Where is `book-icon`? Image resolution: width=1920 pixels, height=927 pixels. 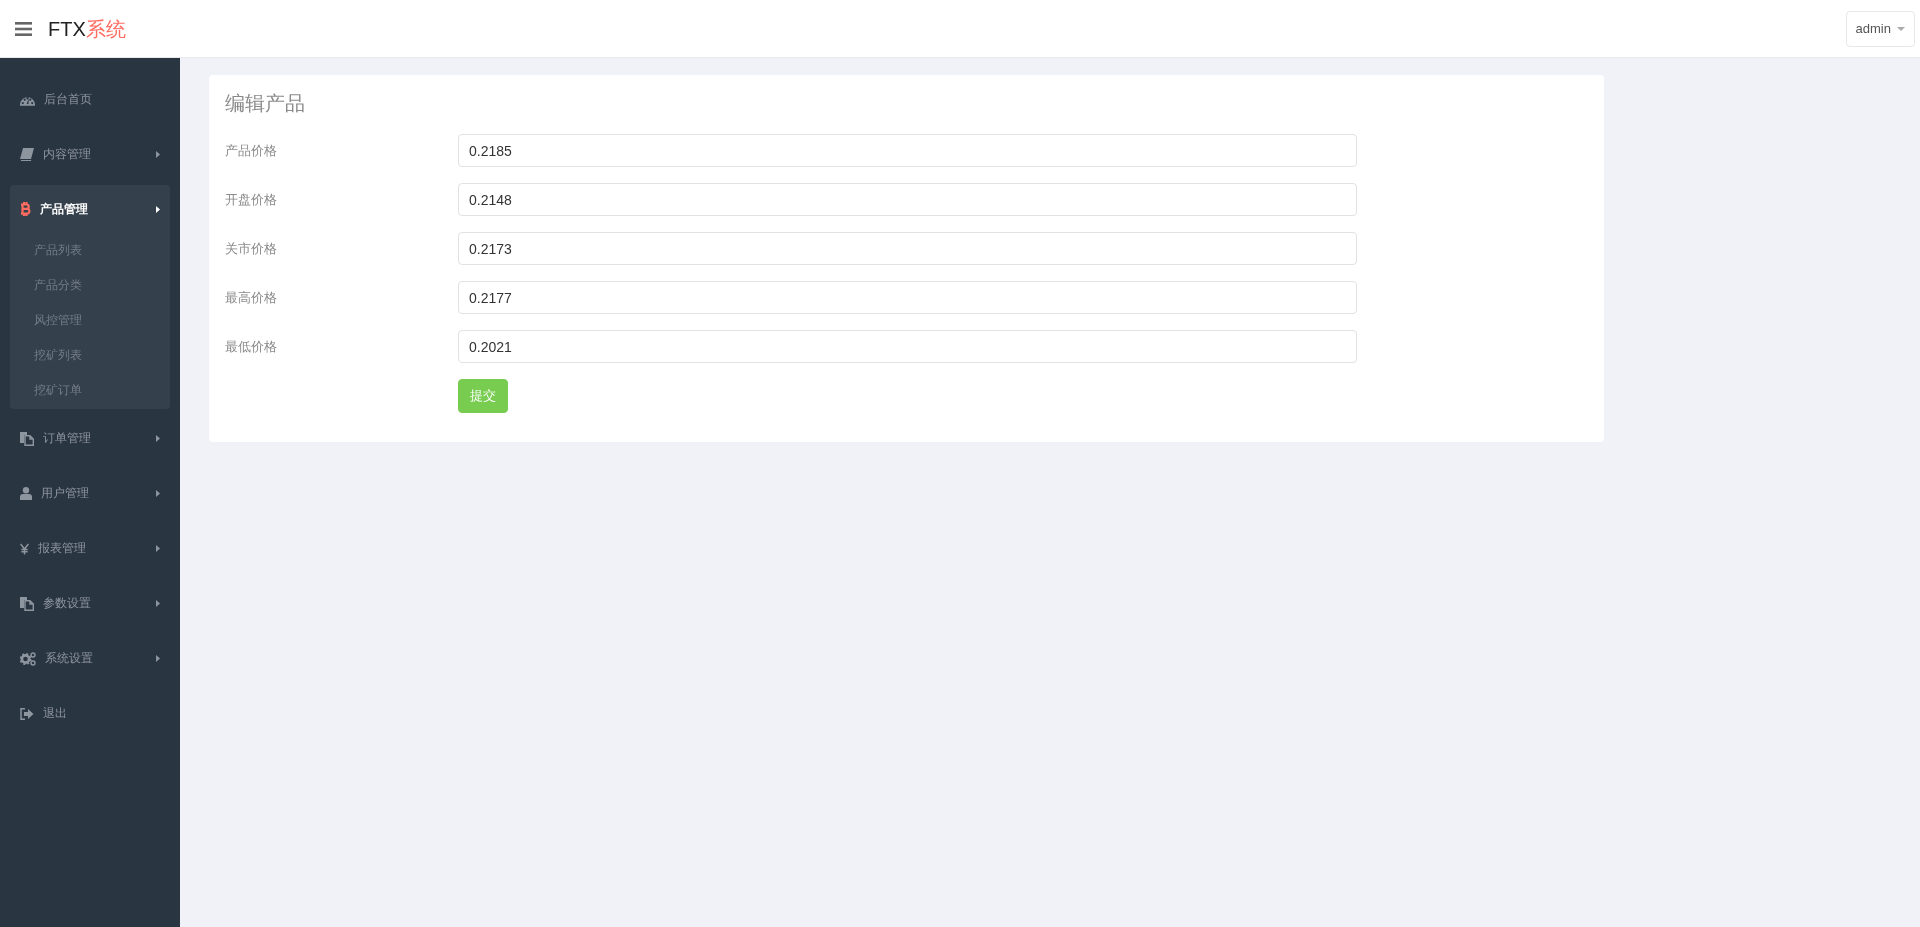 book-icon is located at coordinates (27, 154).